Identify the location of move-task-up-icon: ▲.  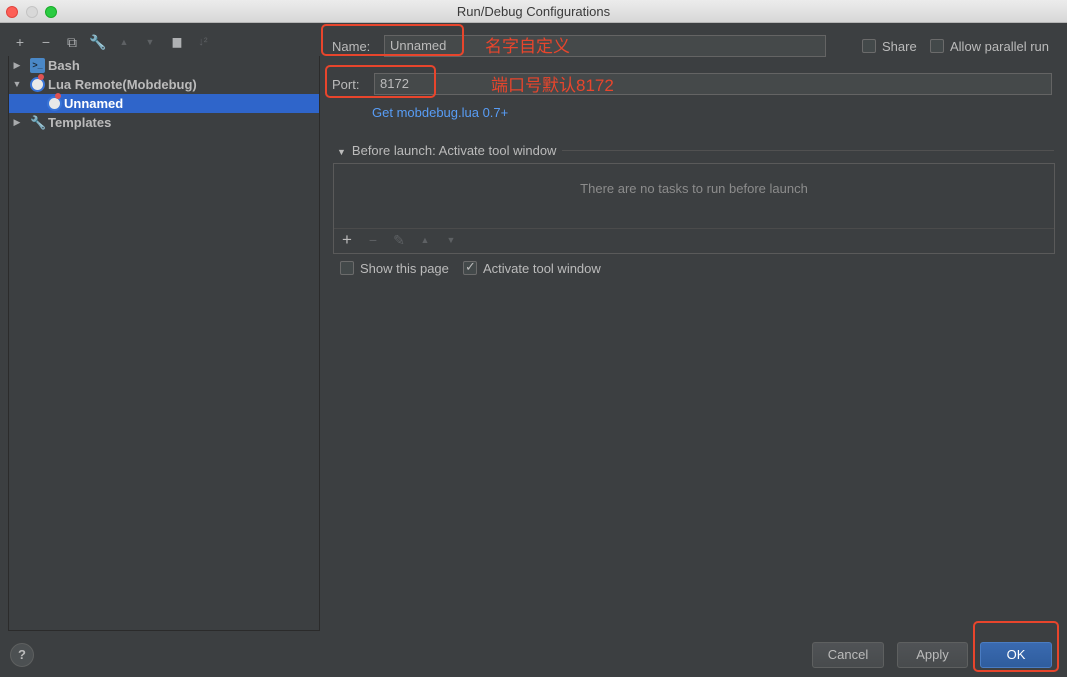
(425, 240).